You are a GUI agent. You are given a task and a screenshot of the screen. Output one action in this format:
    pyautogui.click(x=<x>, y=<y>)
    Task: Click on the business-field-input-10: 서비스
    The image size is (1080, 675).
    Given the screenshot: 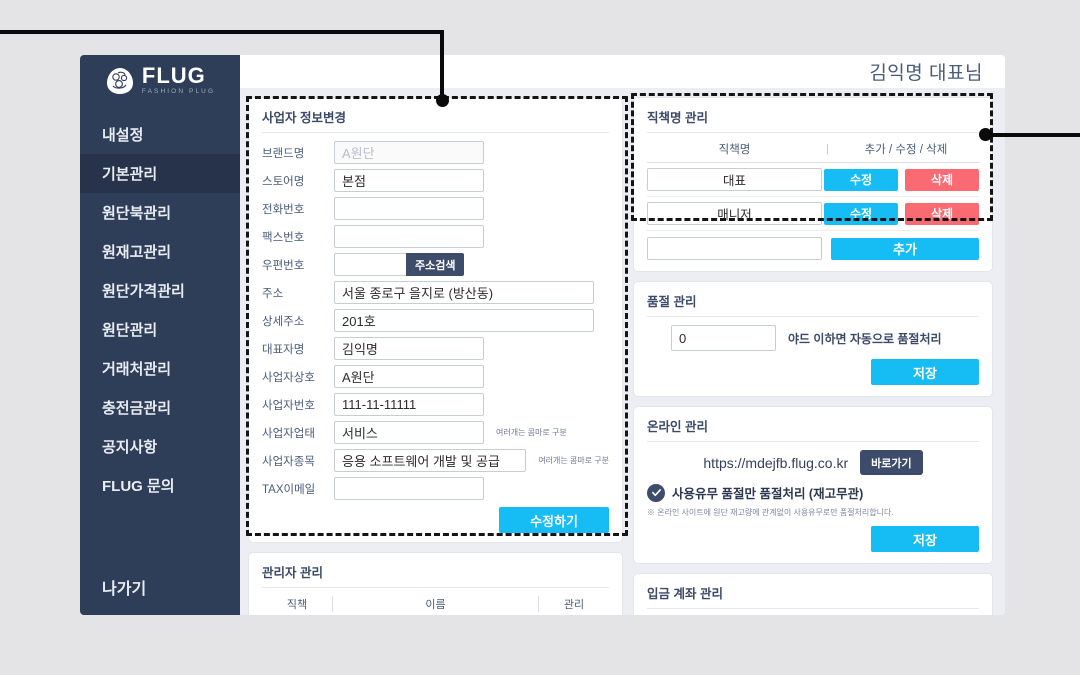 What is the action you would take?
    pyautogui.click(x=409, y=432)
    